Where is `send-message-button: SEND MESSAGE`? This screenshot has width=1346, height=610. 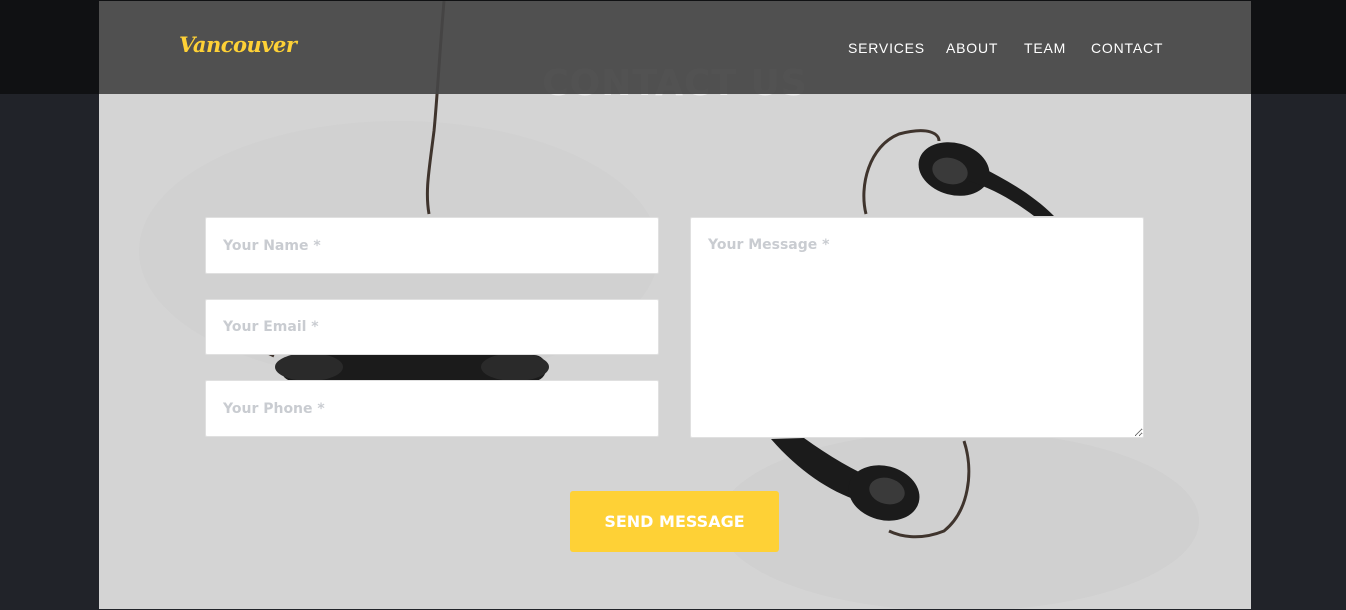 send-message-button: SEND MESSAGE is located at coordinates (674, 521).